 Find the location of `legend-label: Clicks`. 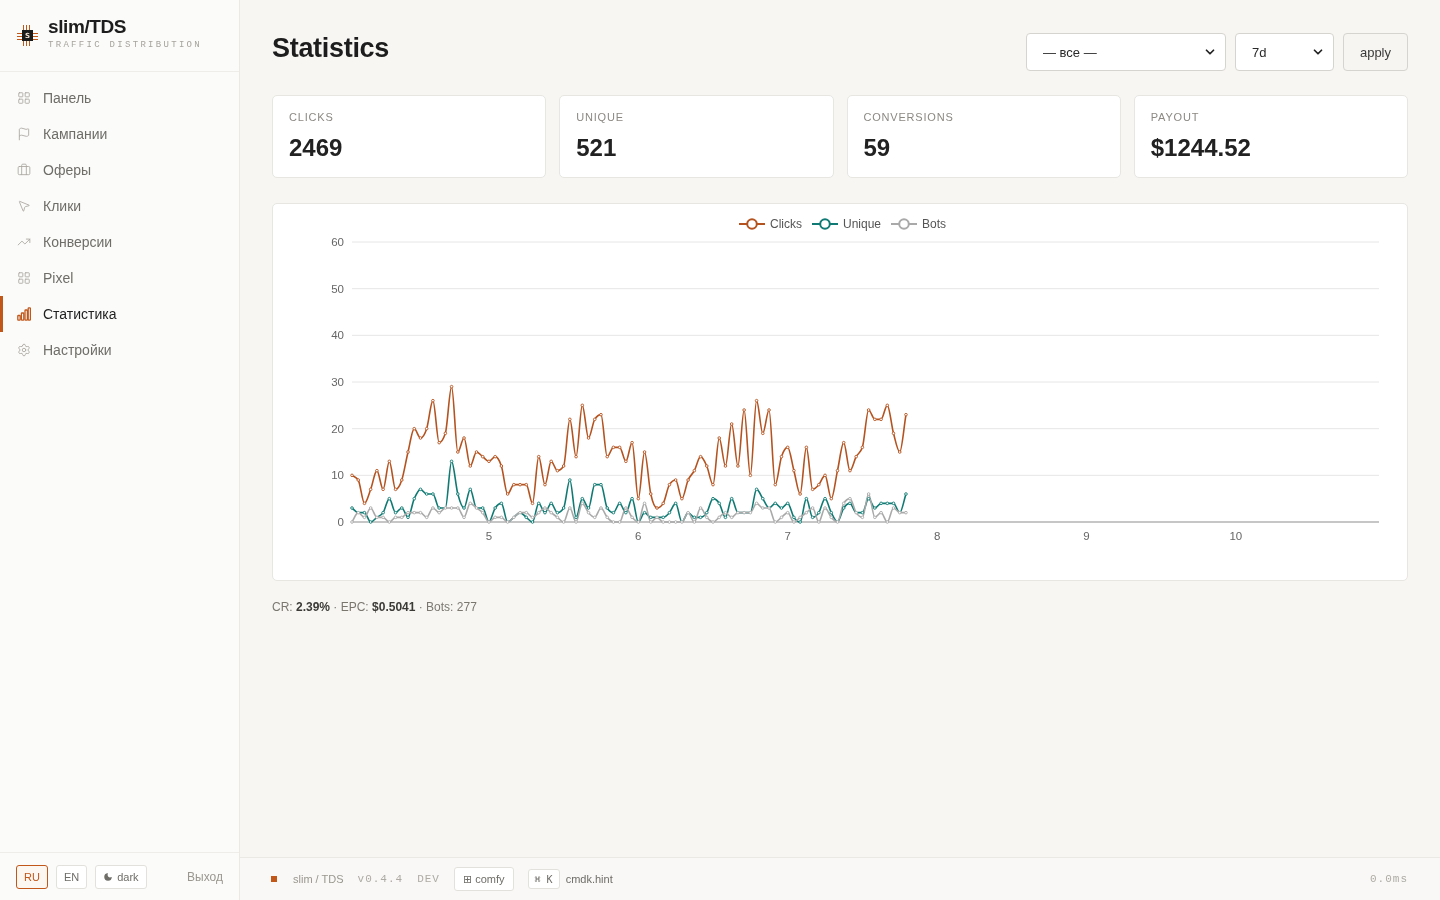

legend-label: Clicks is located at coordinates (785, 224).